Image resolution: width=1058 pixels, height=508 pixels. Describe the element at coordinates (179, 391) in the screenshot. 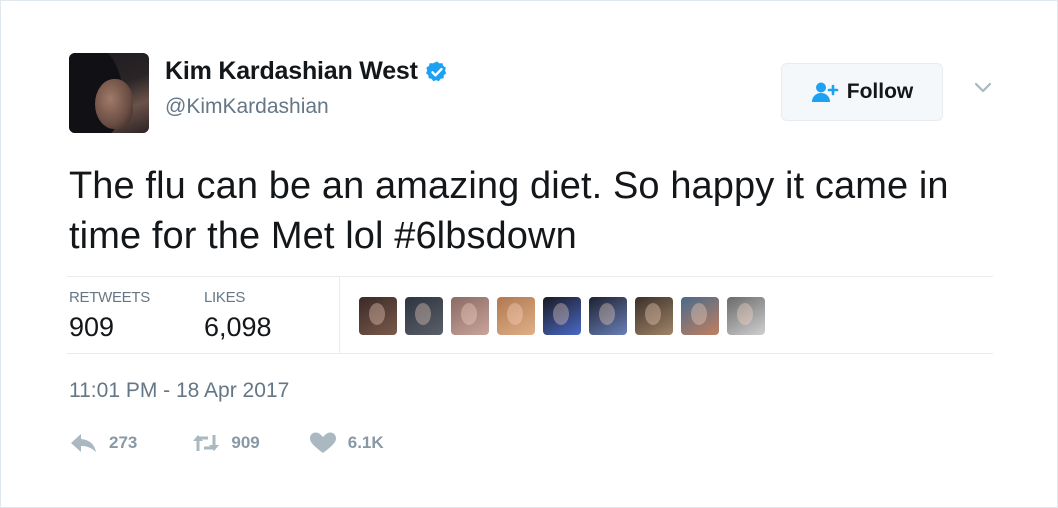

I see `tweet-timestamp: 11:01 PM - 18 Apr 2017` at that location.